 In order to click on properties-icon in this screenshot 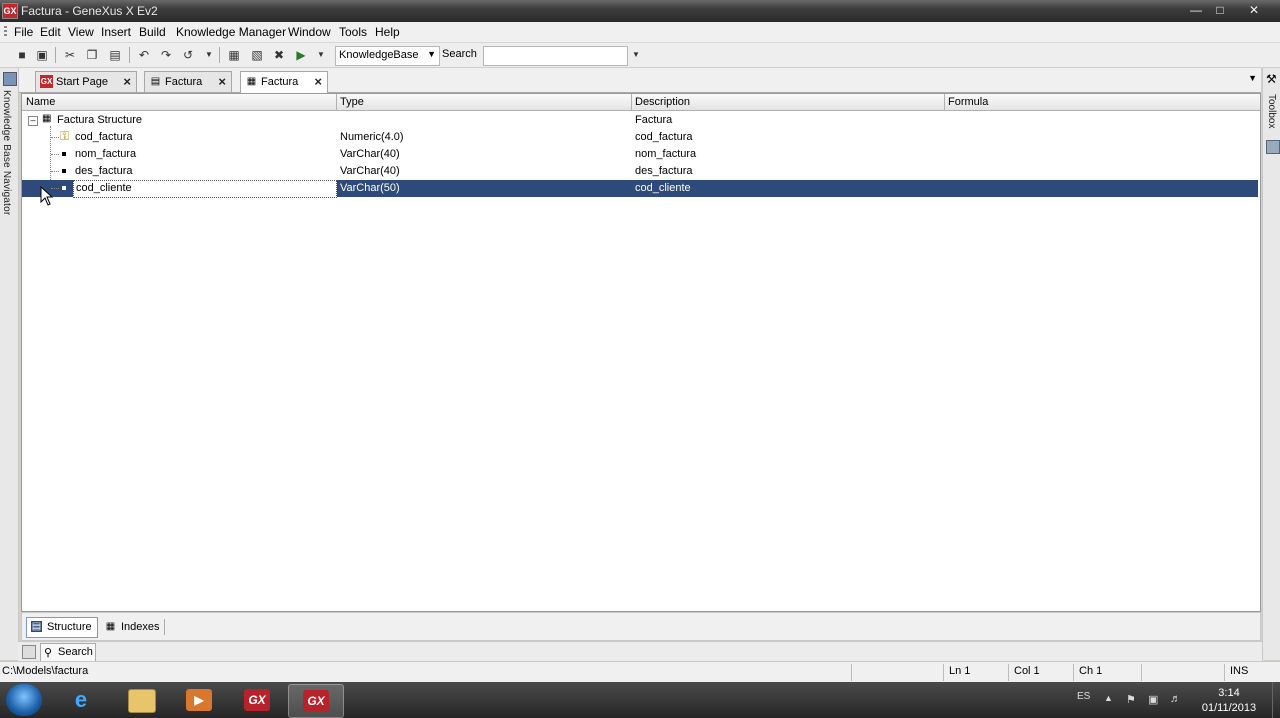, I will do `click(1273, 147)`.